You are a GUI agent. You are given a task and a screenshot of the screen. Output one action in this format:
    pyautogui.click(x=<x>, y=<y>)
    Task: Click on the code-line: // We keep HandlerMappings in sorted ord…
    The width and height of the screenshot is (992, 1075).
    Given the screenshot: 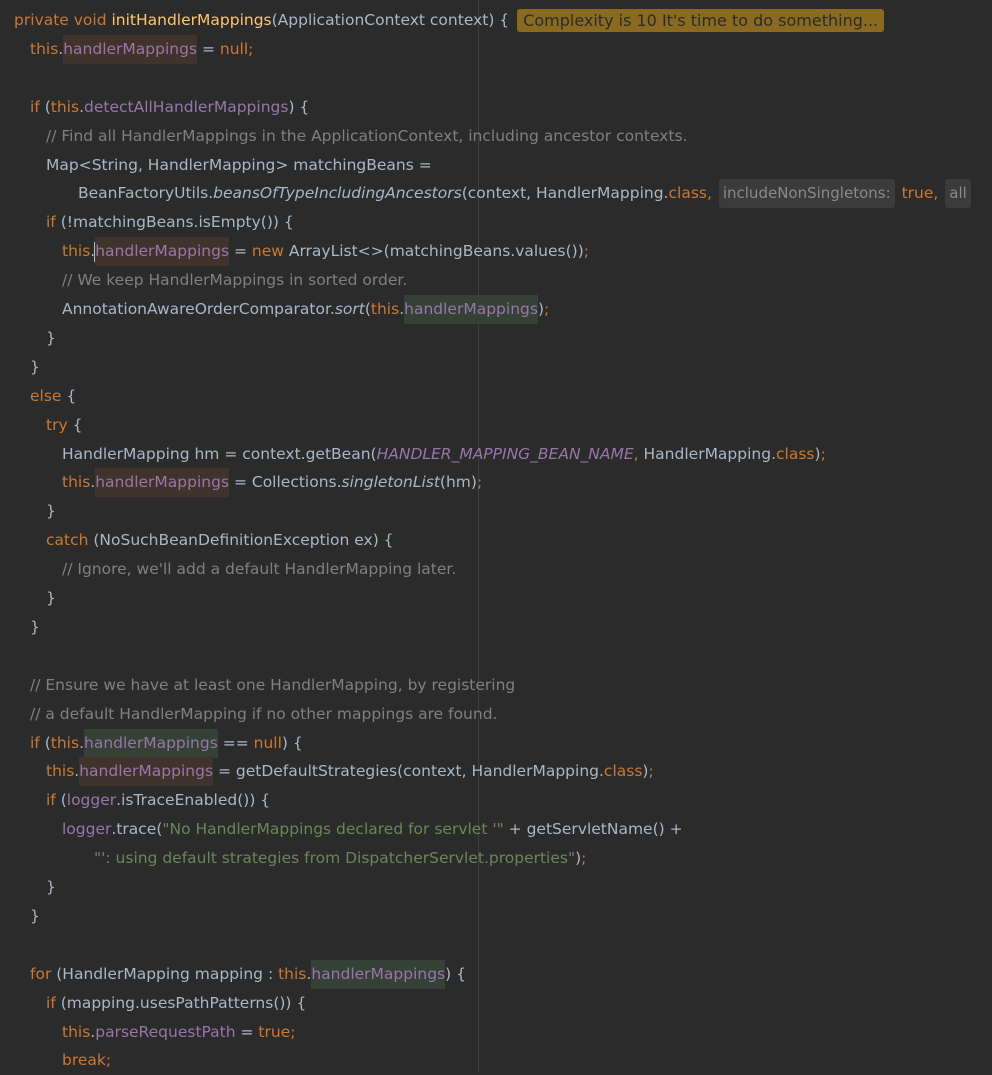 What is the action you would take?
    pyautogui.click(x=234, y=280)
    